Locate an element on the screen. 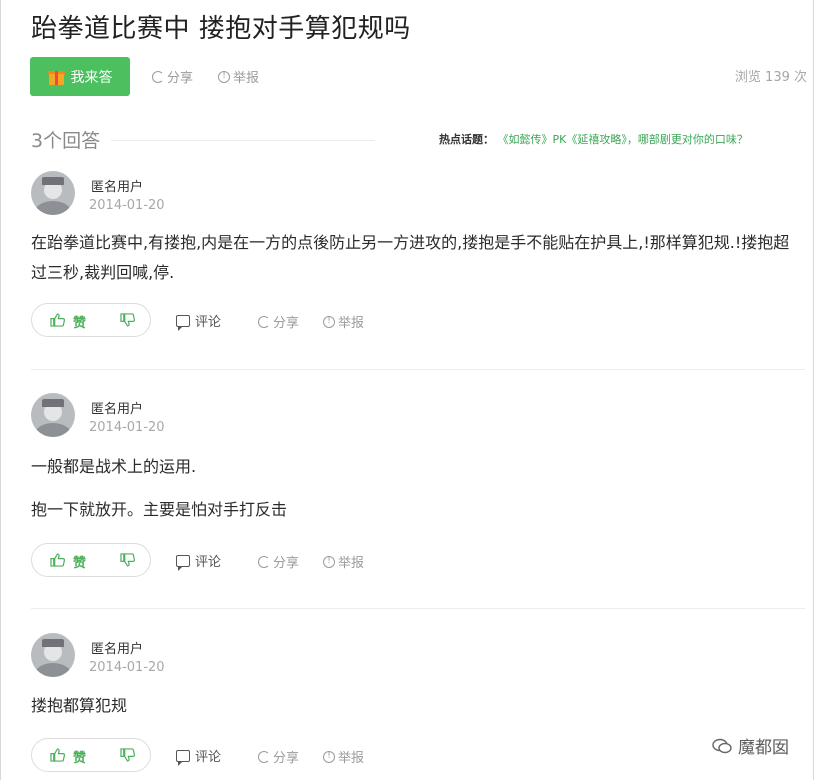 This screenshot has height=780, width=814. question-share-button: 分享 is located at coordinates (172, 76).